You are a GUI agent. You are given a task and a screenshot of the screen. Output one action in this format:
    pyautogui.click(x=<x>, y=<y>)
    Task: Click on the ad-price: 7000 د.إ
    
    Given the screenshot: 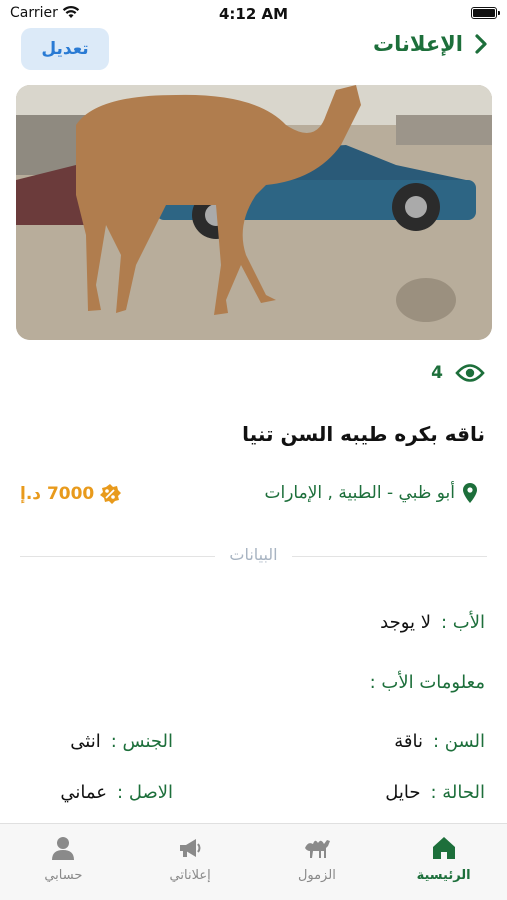 What is the action you would take?
    pyautogui.click(x=71, y=494)
    